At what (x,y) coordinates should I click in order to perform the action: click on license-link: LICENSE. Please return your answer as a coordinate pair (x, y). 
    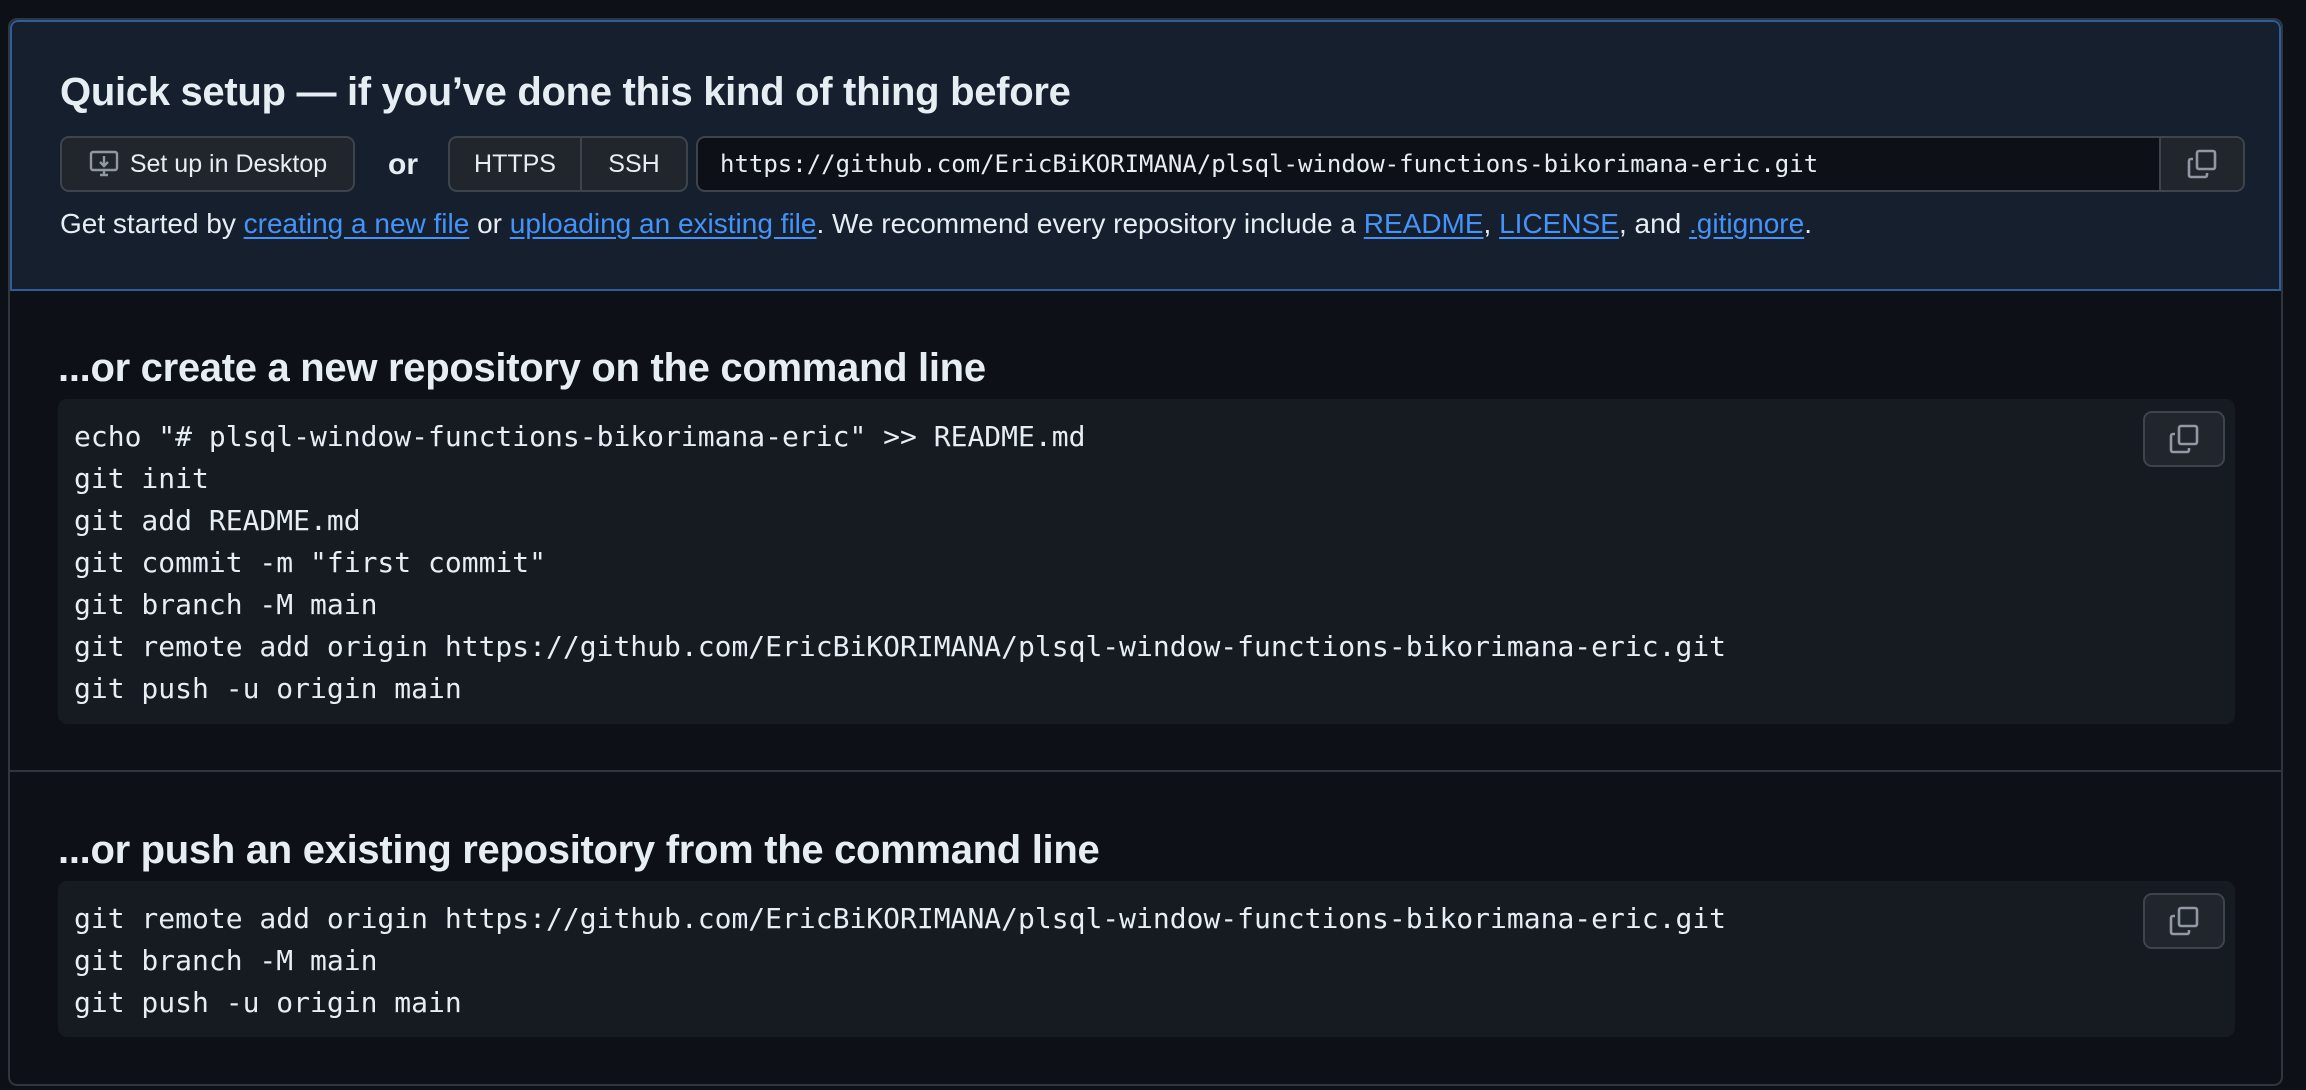
    Looking at the image, I should click on (1559, 223).